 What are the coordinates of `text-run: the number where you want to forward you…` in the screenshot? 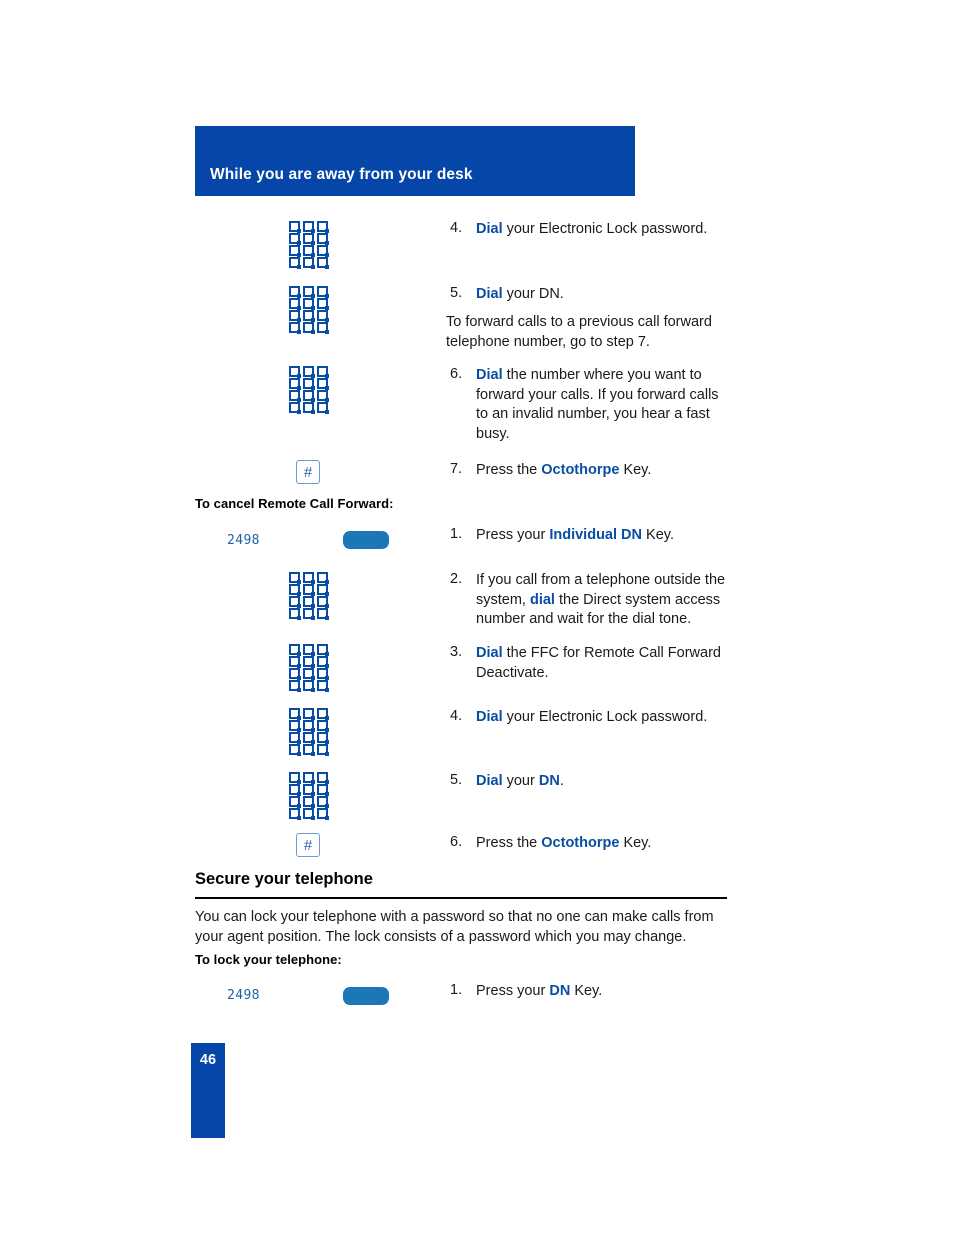 It's located at (597, 404).